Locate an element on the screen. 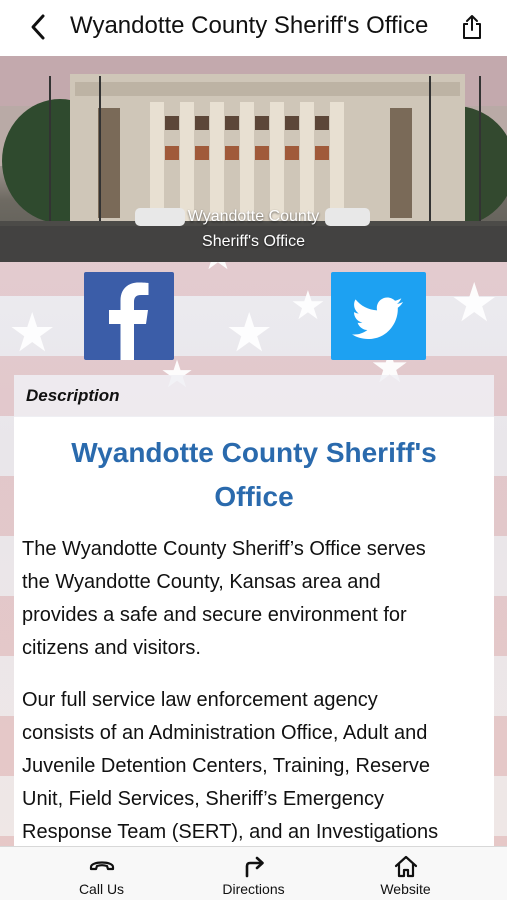  hero-caption-line1: Wyandotte County is located at coordinates (253, 216).